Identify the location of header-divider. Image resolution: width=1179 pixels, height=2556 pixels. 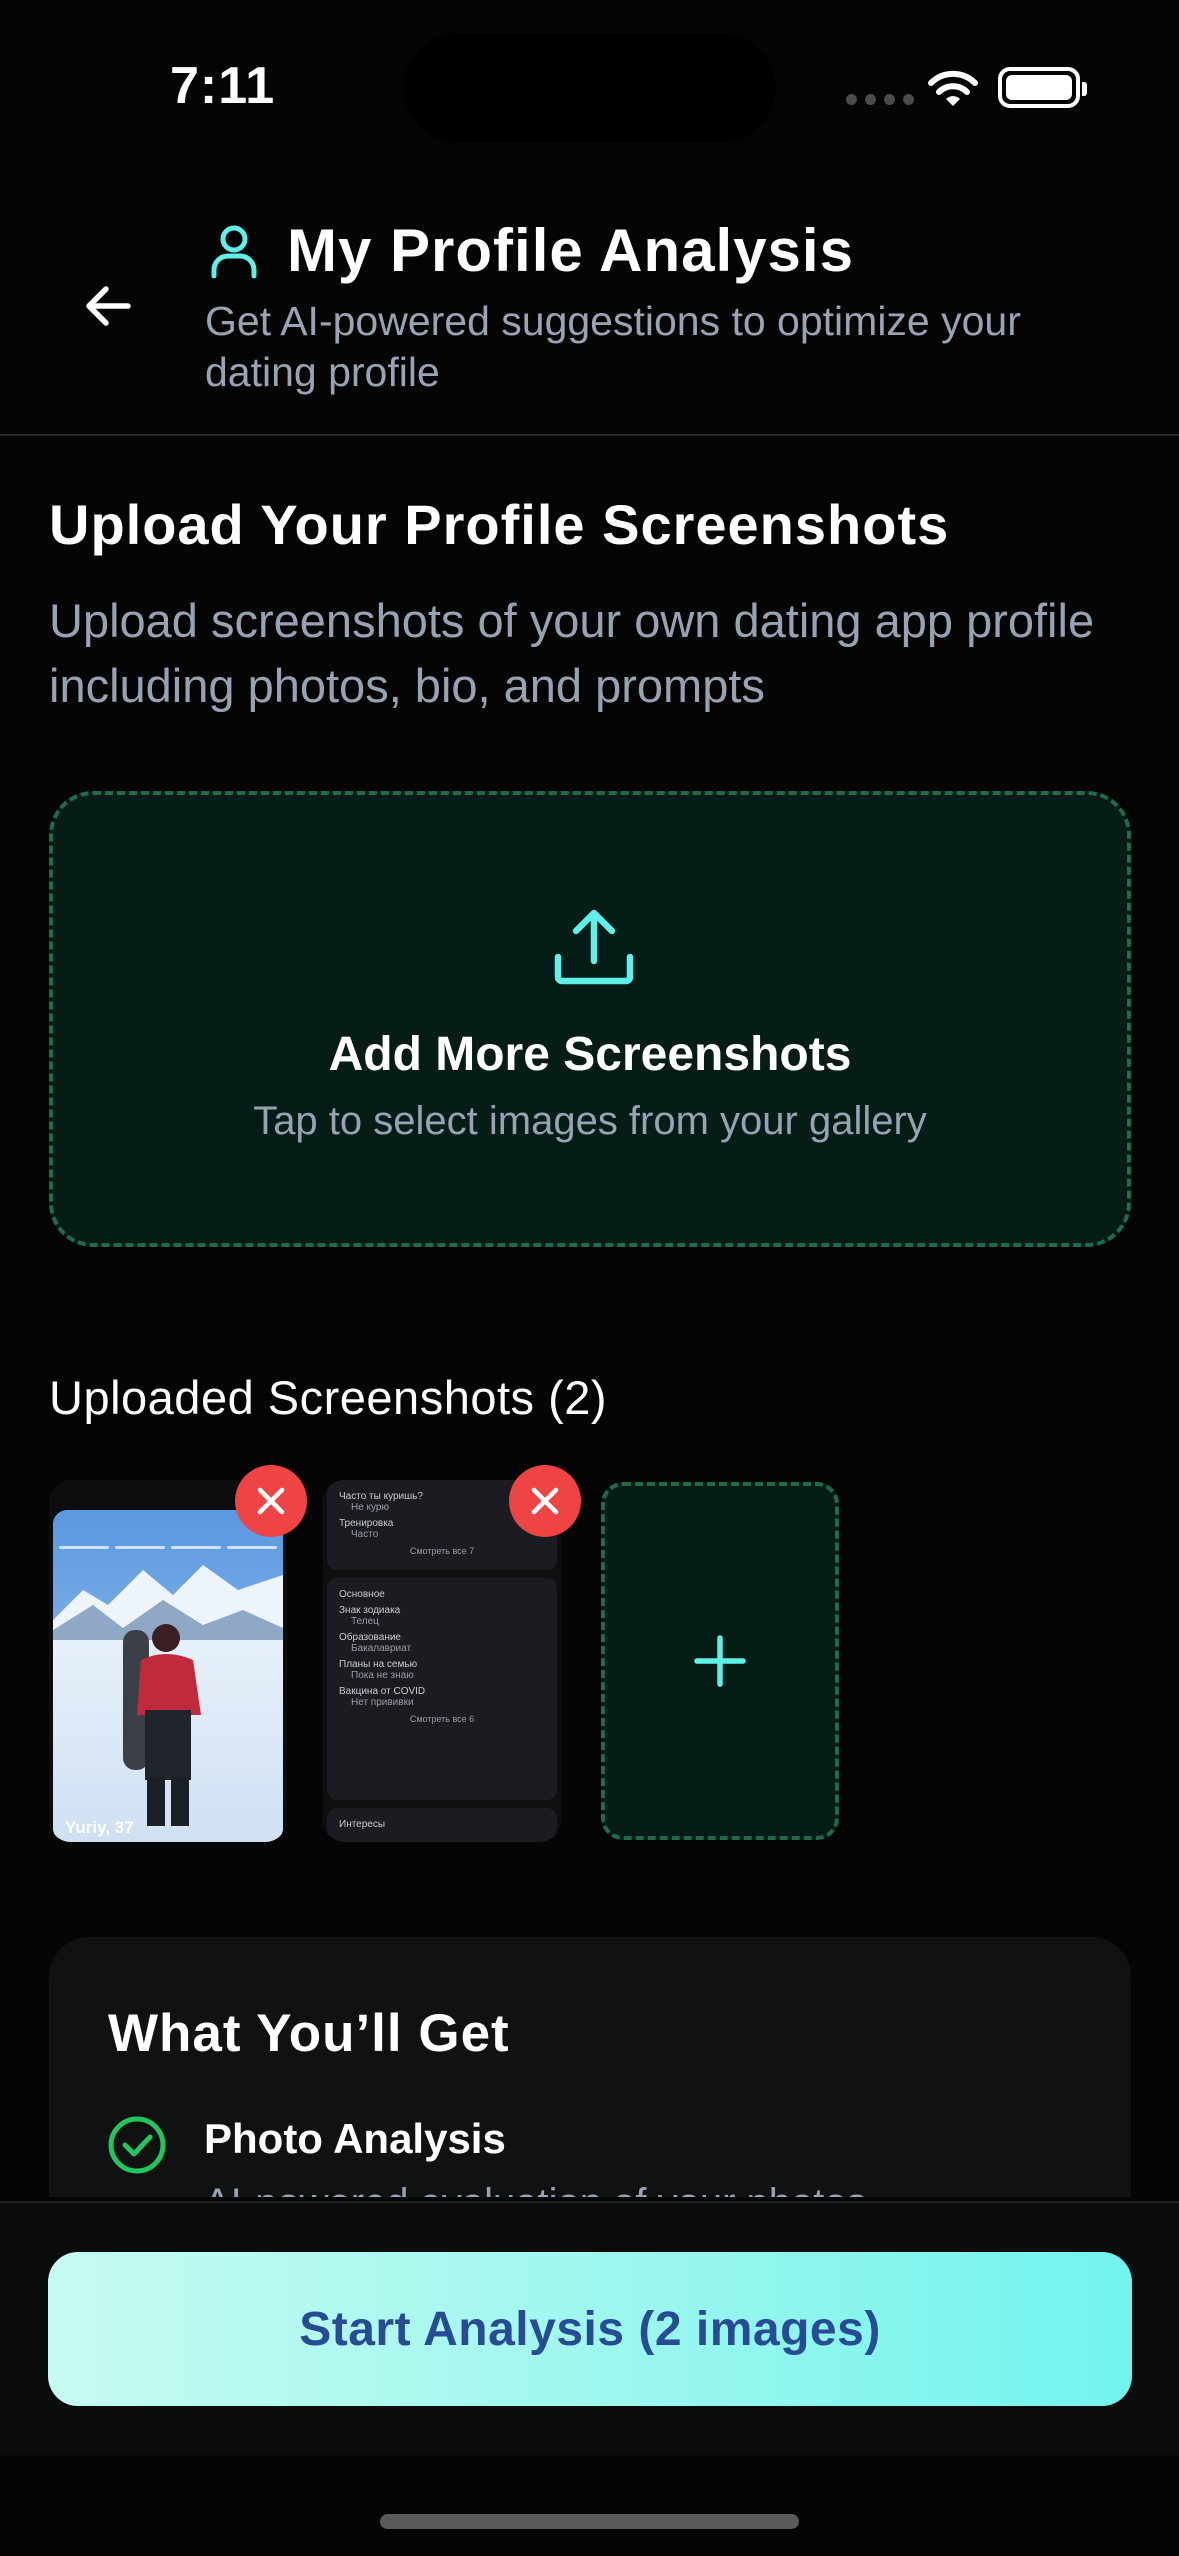
(589, 435).